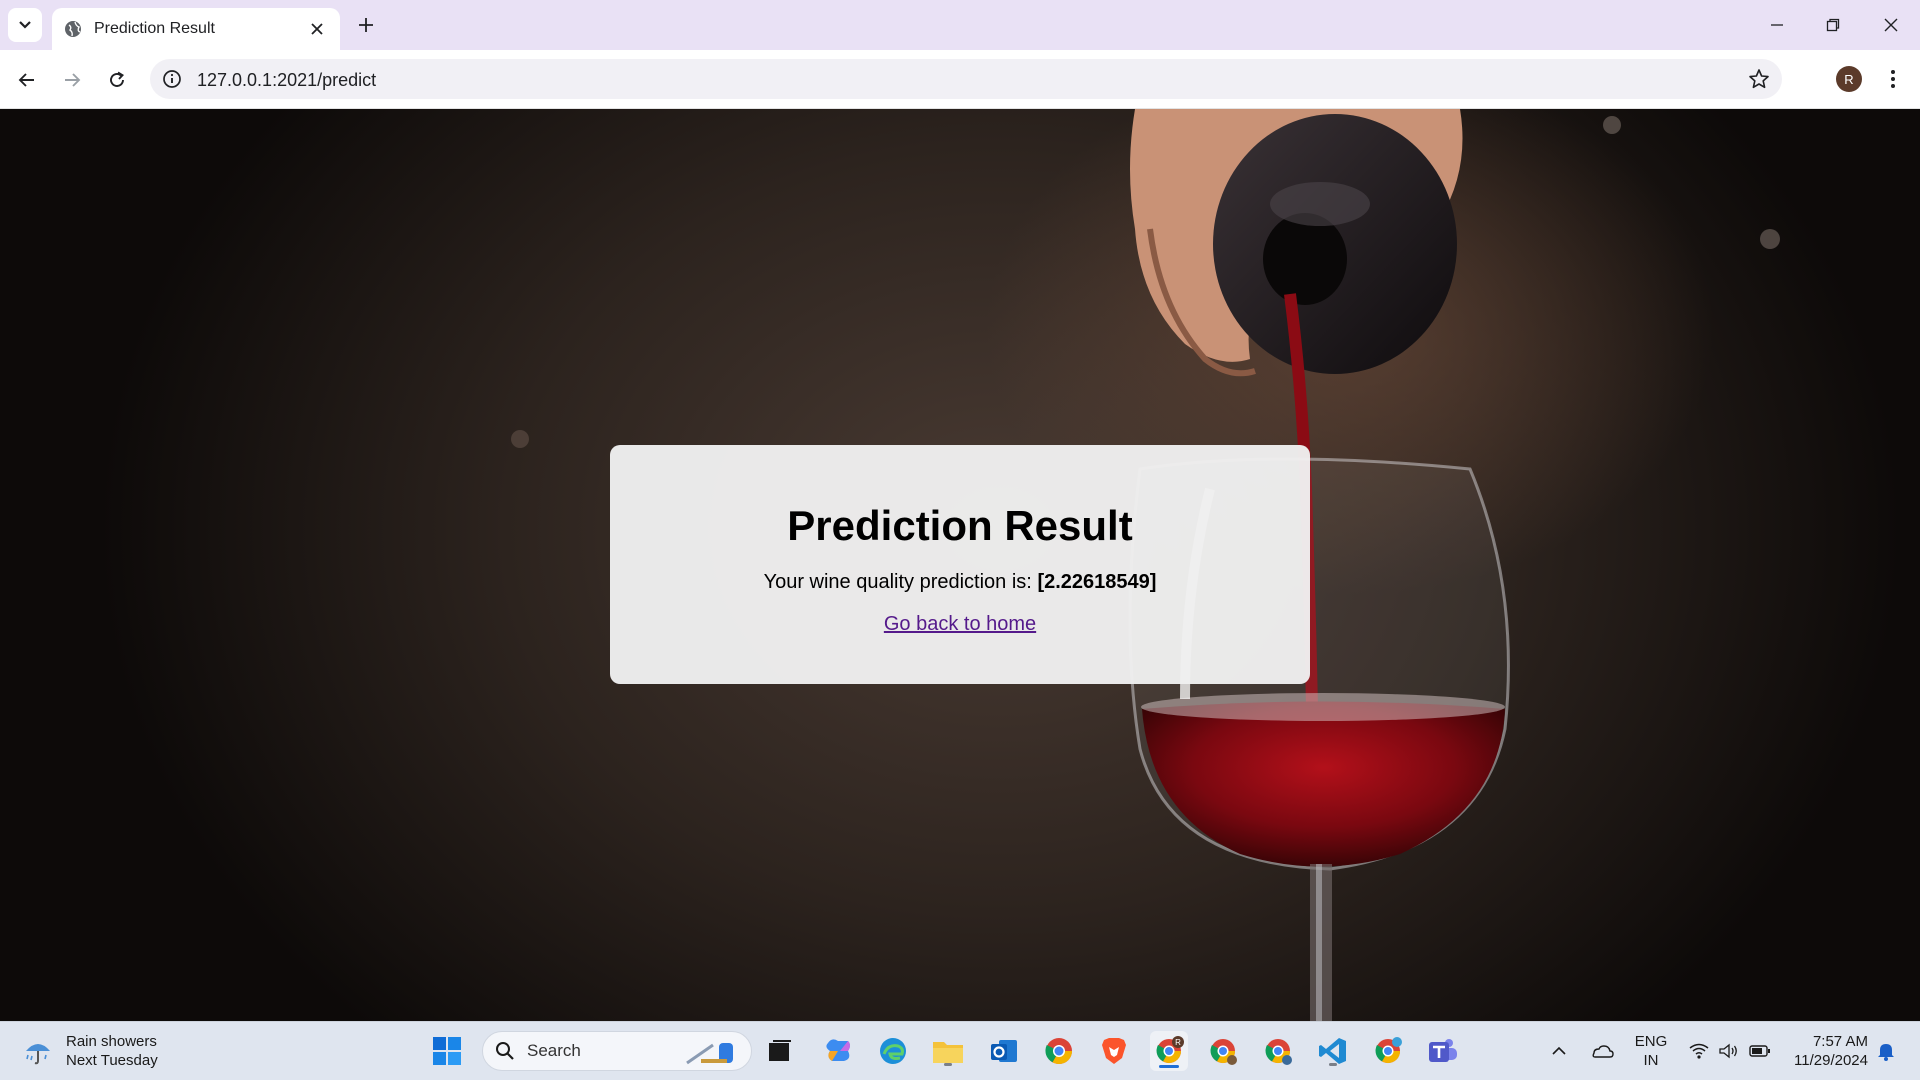 Image resolution: width=1920 pixels, height=1080 pixels. I want to click on weather-widget: Rain showers Next Tuesday, so click(90, 1051).